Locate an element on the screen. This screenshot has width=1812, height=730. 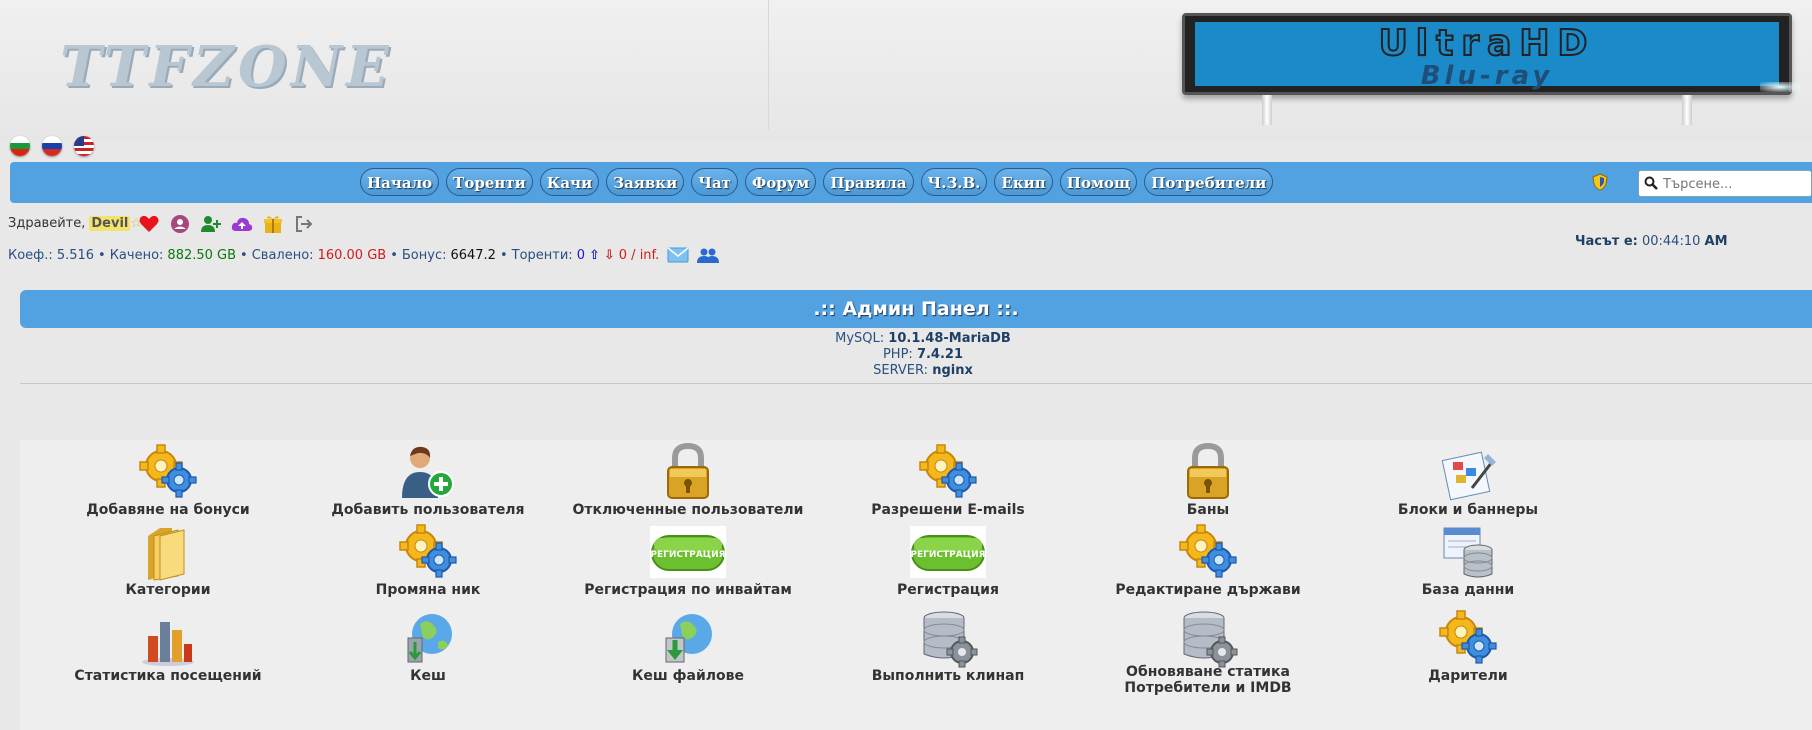
admin-tool: Блоки и баннеры is located at coordinates (1468, 480).